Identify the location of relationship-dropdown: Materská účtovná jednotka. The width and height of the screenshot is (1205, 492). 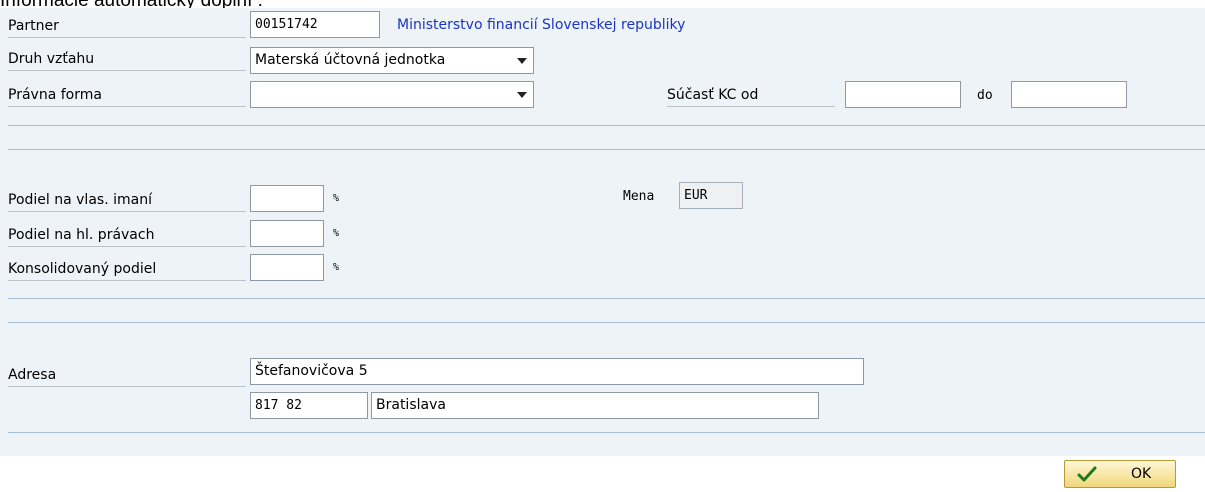
(392, 60).